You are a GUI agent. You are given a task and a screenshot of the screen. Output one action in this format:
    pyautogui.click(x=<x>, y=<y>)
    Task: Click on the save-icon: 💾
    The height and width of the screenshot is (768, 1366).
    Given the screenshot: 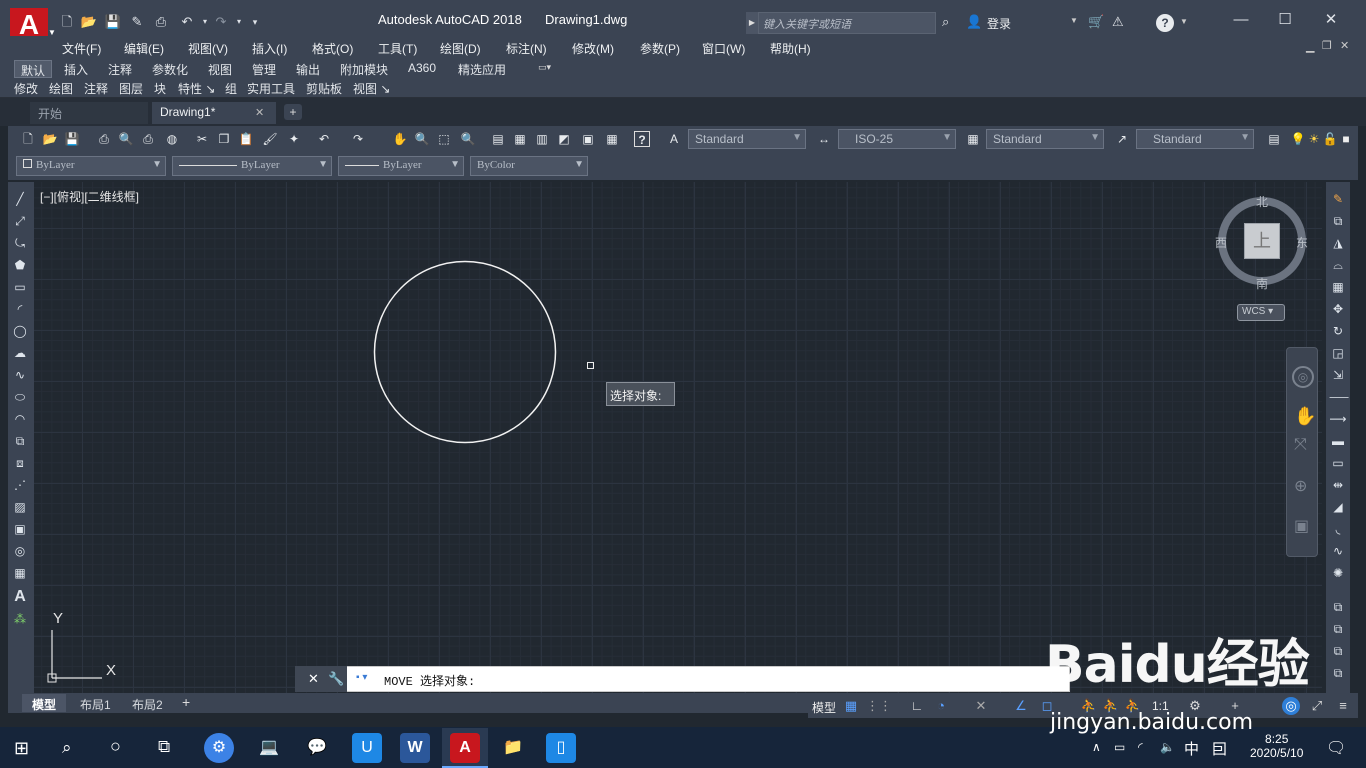 What is the action you would take?
    pyautogui.click(x=113, y=22)
    